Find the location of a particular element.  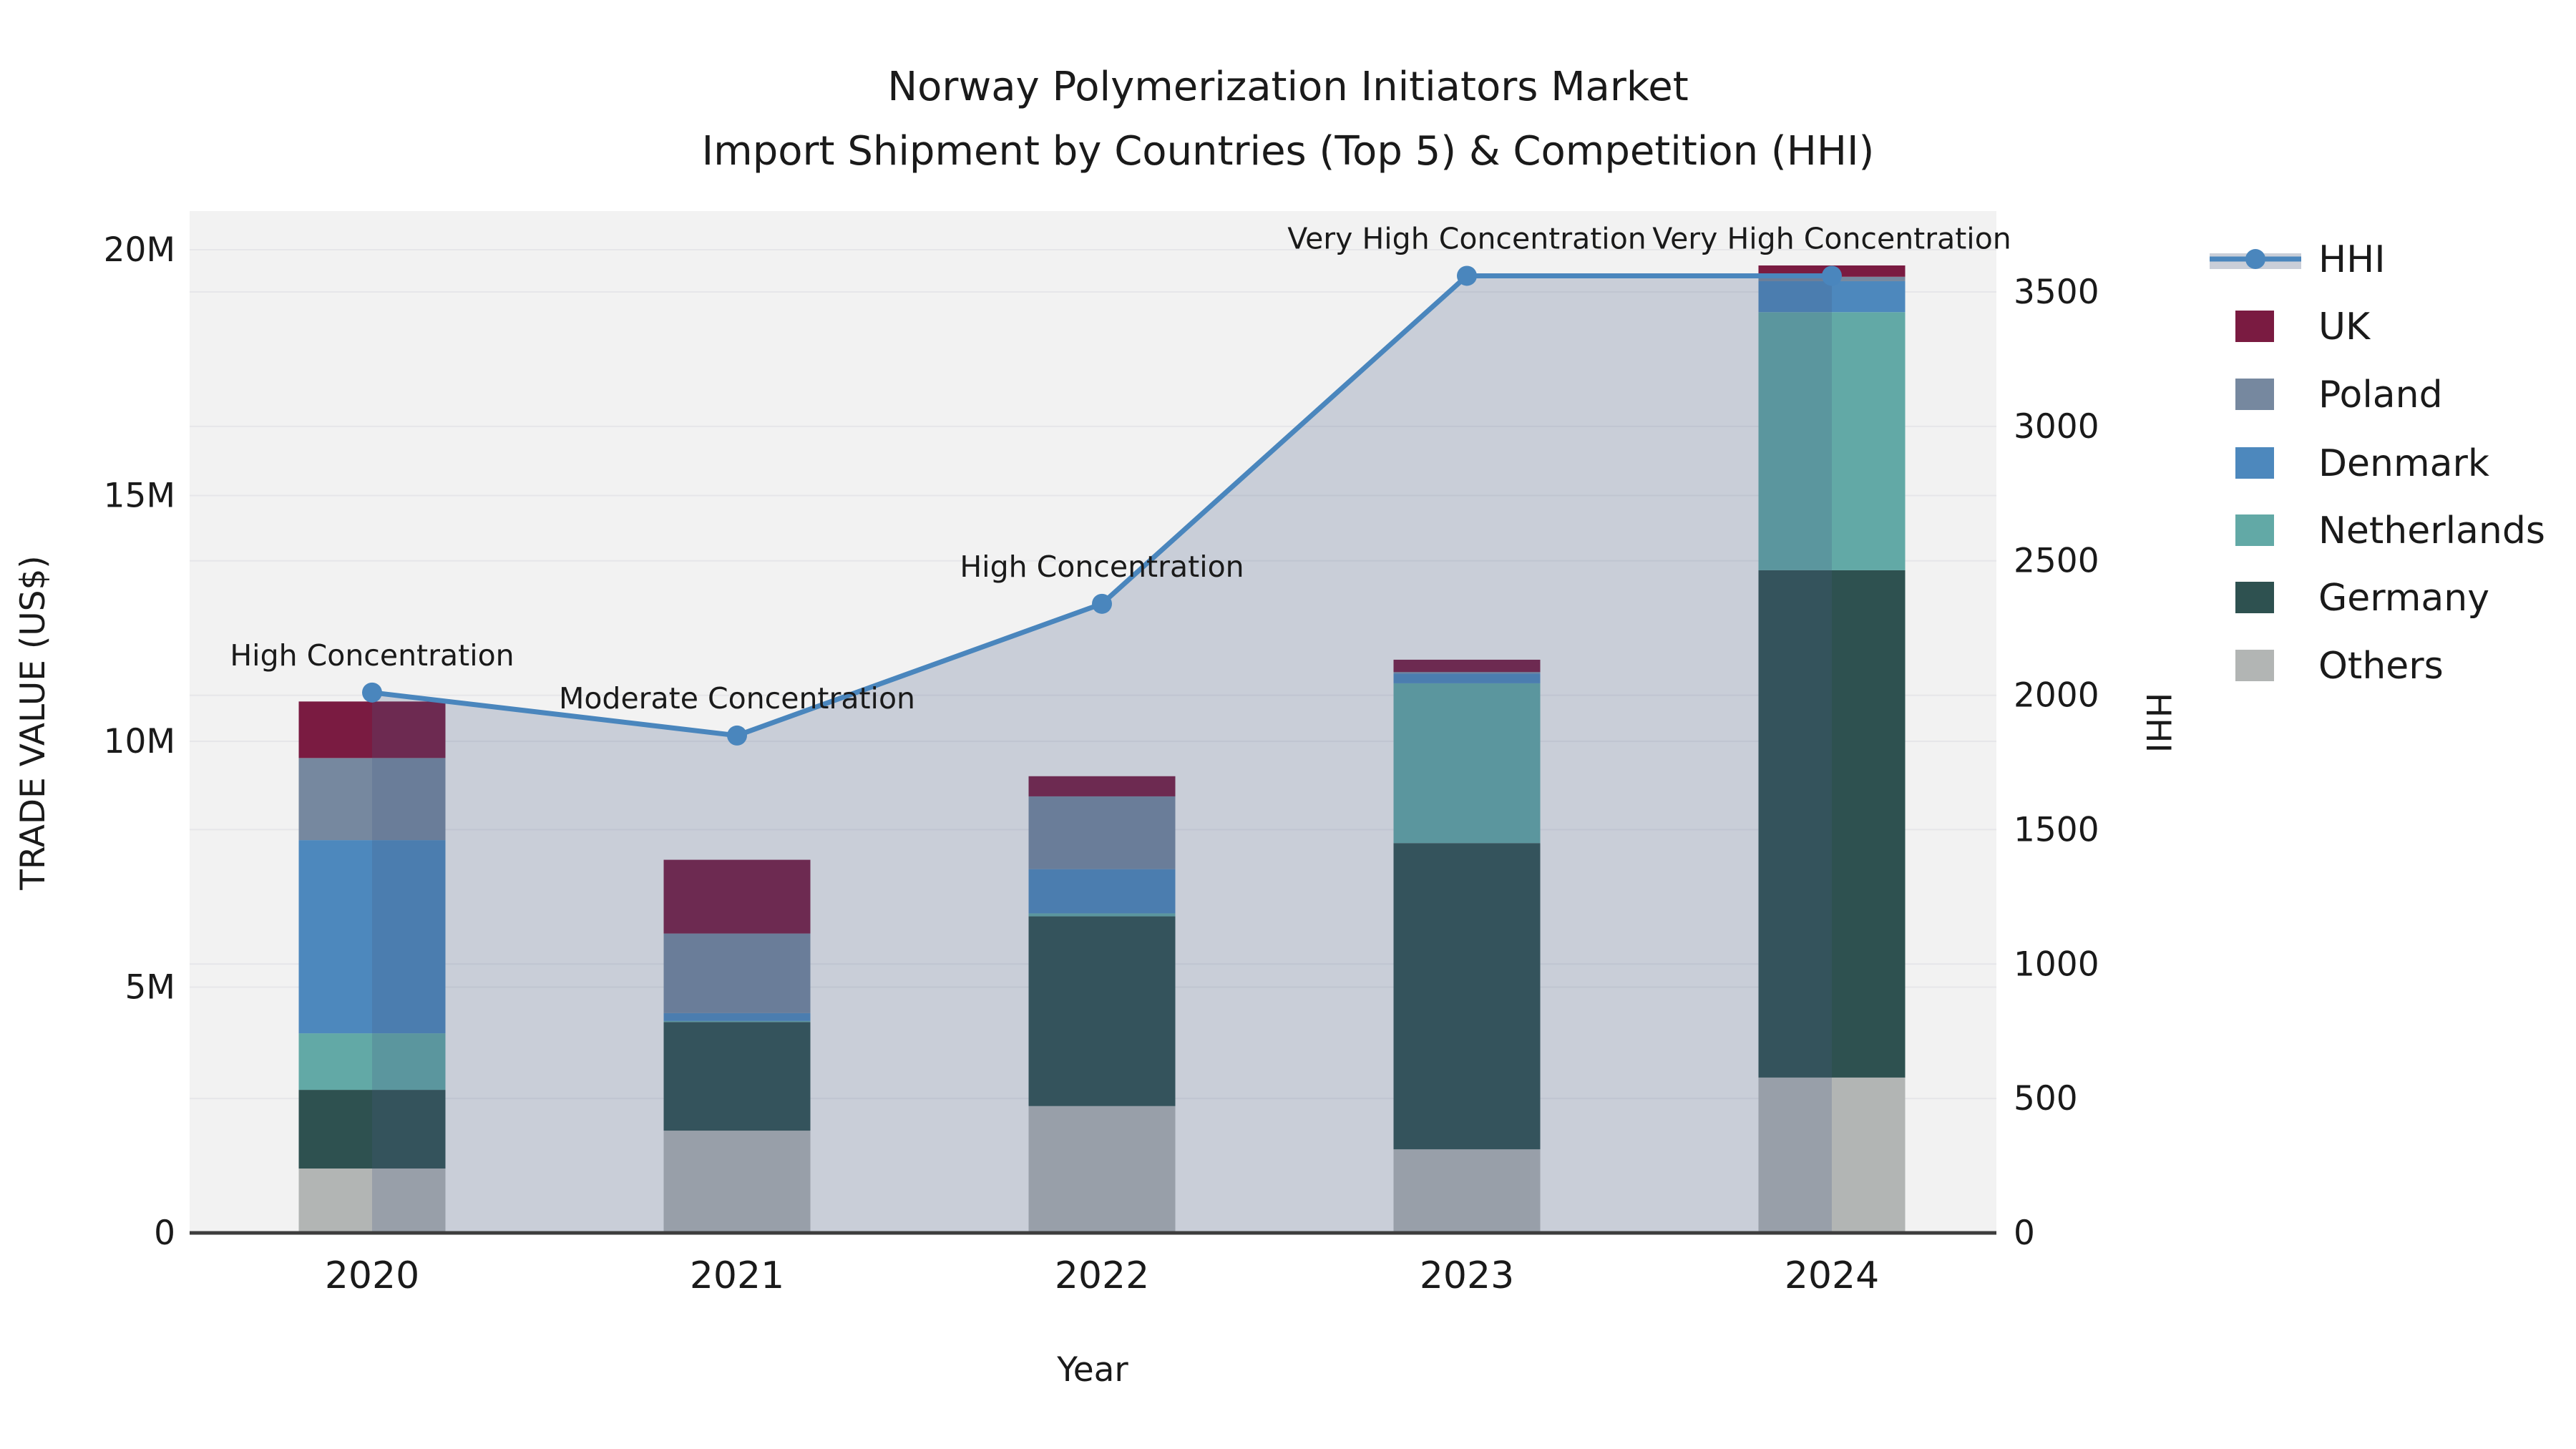

chart-title-line1: Norway Polymerization Initiators Market is located at coordinates (1287, 87).